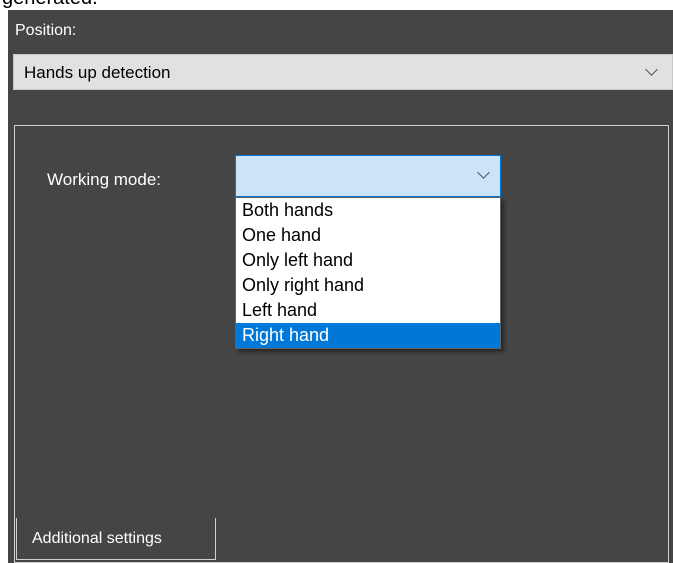  Describe the element at coordinates (46, 30) in the screenshot. I see `position-label: Position:` at that location.